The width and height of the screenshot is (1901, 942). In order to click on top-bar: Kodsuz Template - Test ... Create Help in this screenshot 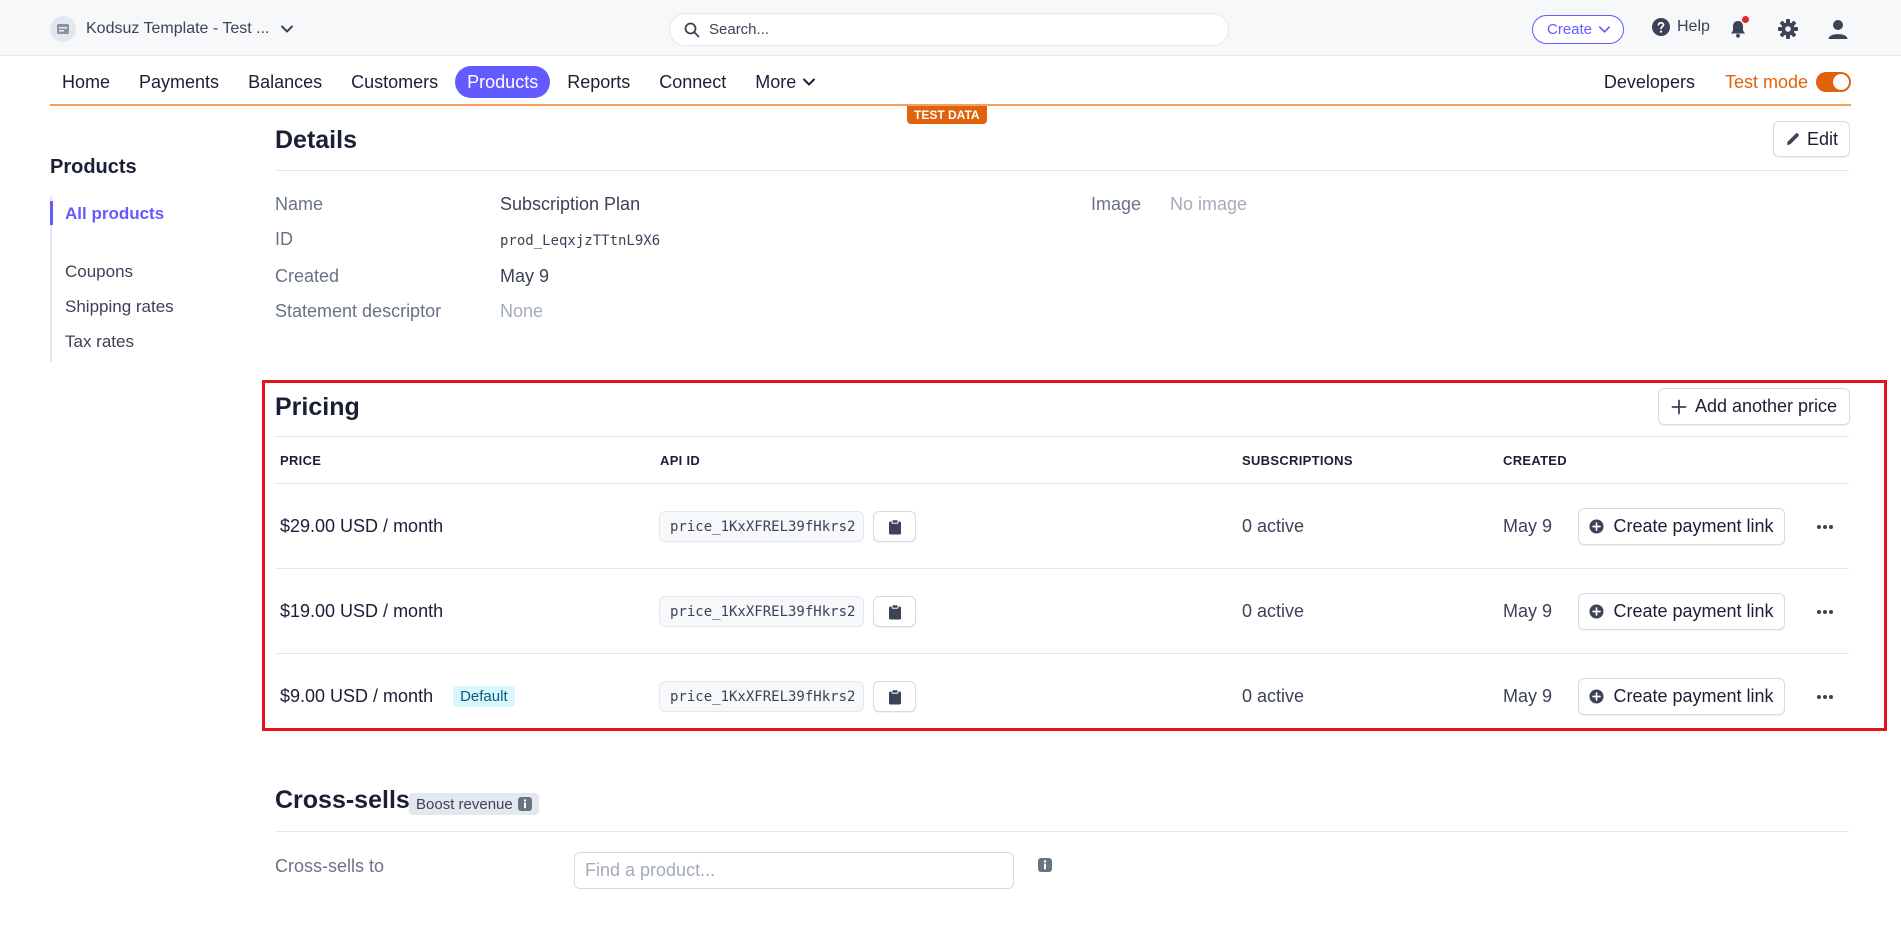, I will do `click(950, 28)`.